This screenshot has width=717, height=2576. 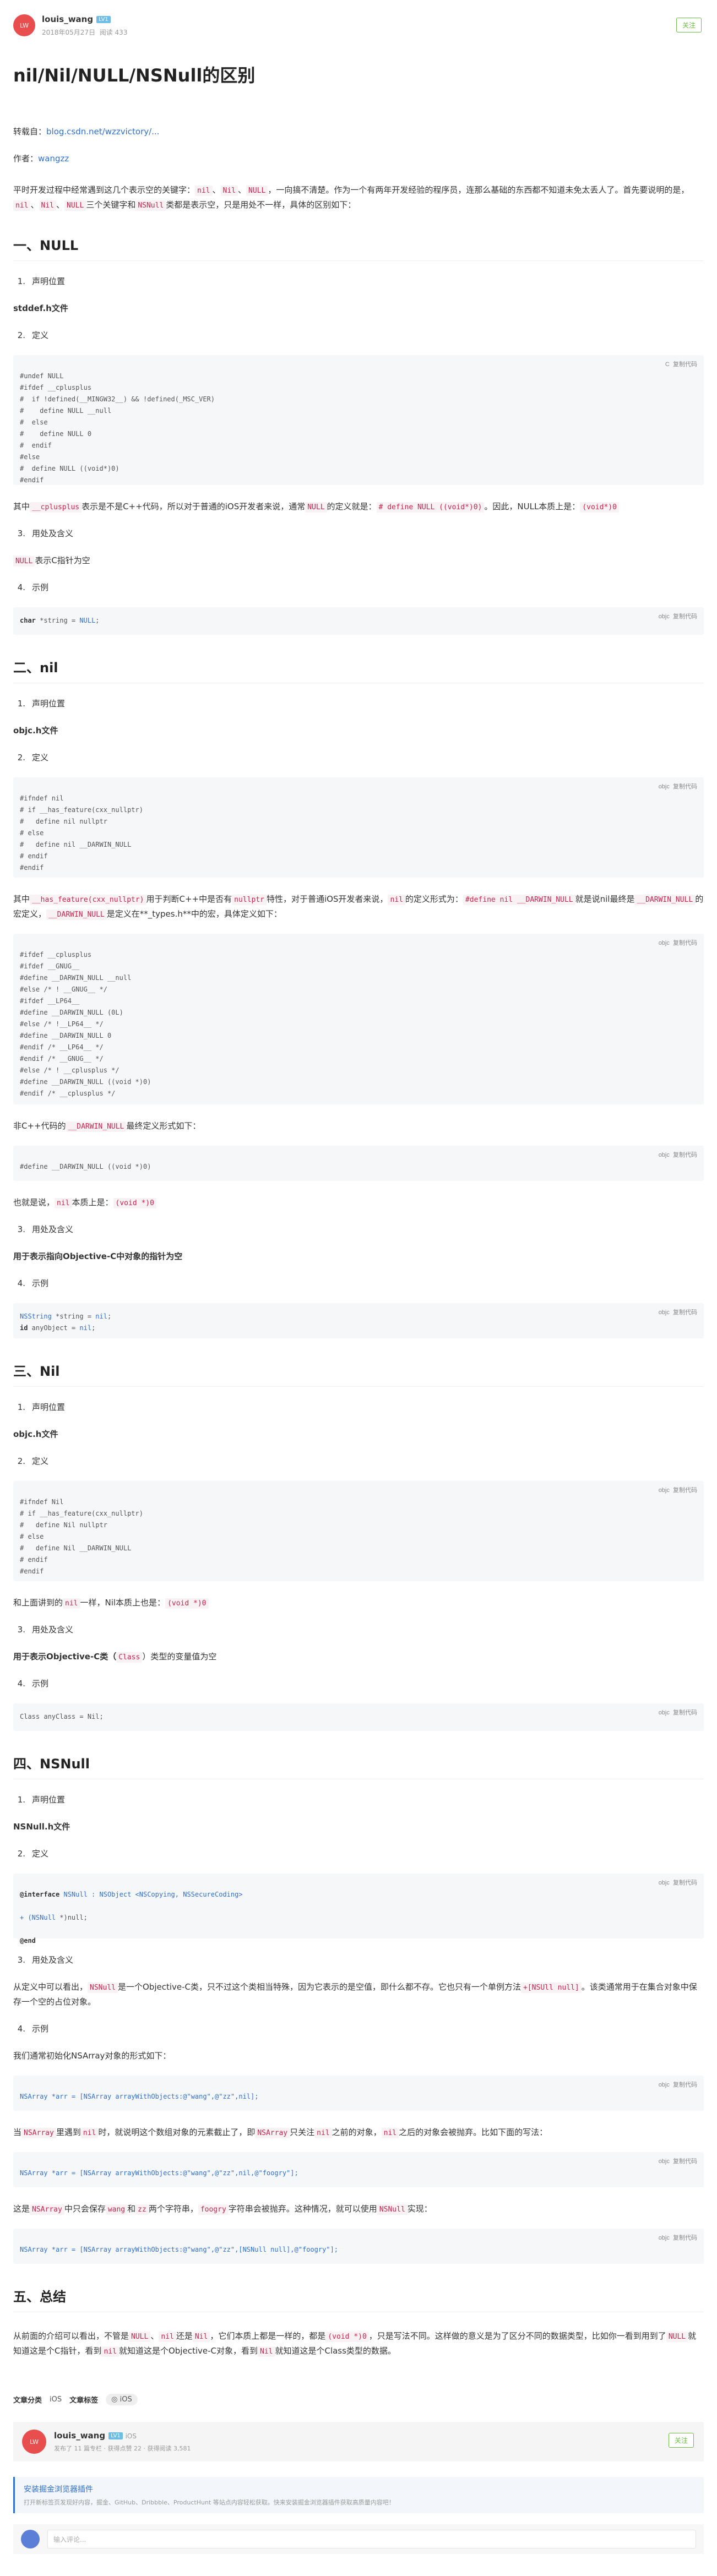 What do you see at coordinates (115, 2399) in the screenshot?
I see `tag-icon: ◎` at bounding box center [115, 2399].